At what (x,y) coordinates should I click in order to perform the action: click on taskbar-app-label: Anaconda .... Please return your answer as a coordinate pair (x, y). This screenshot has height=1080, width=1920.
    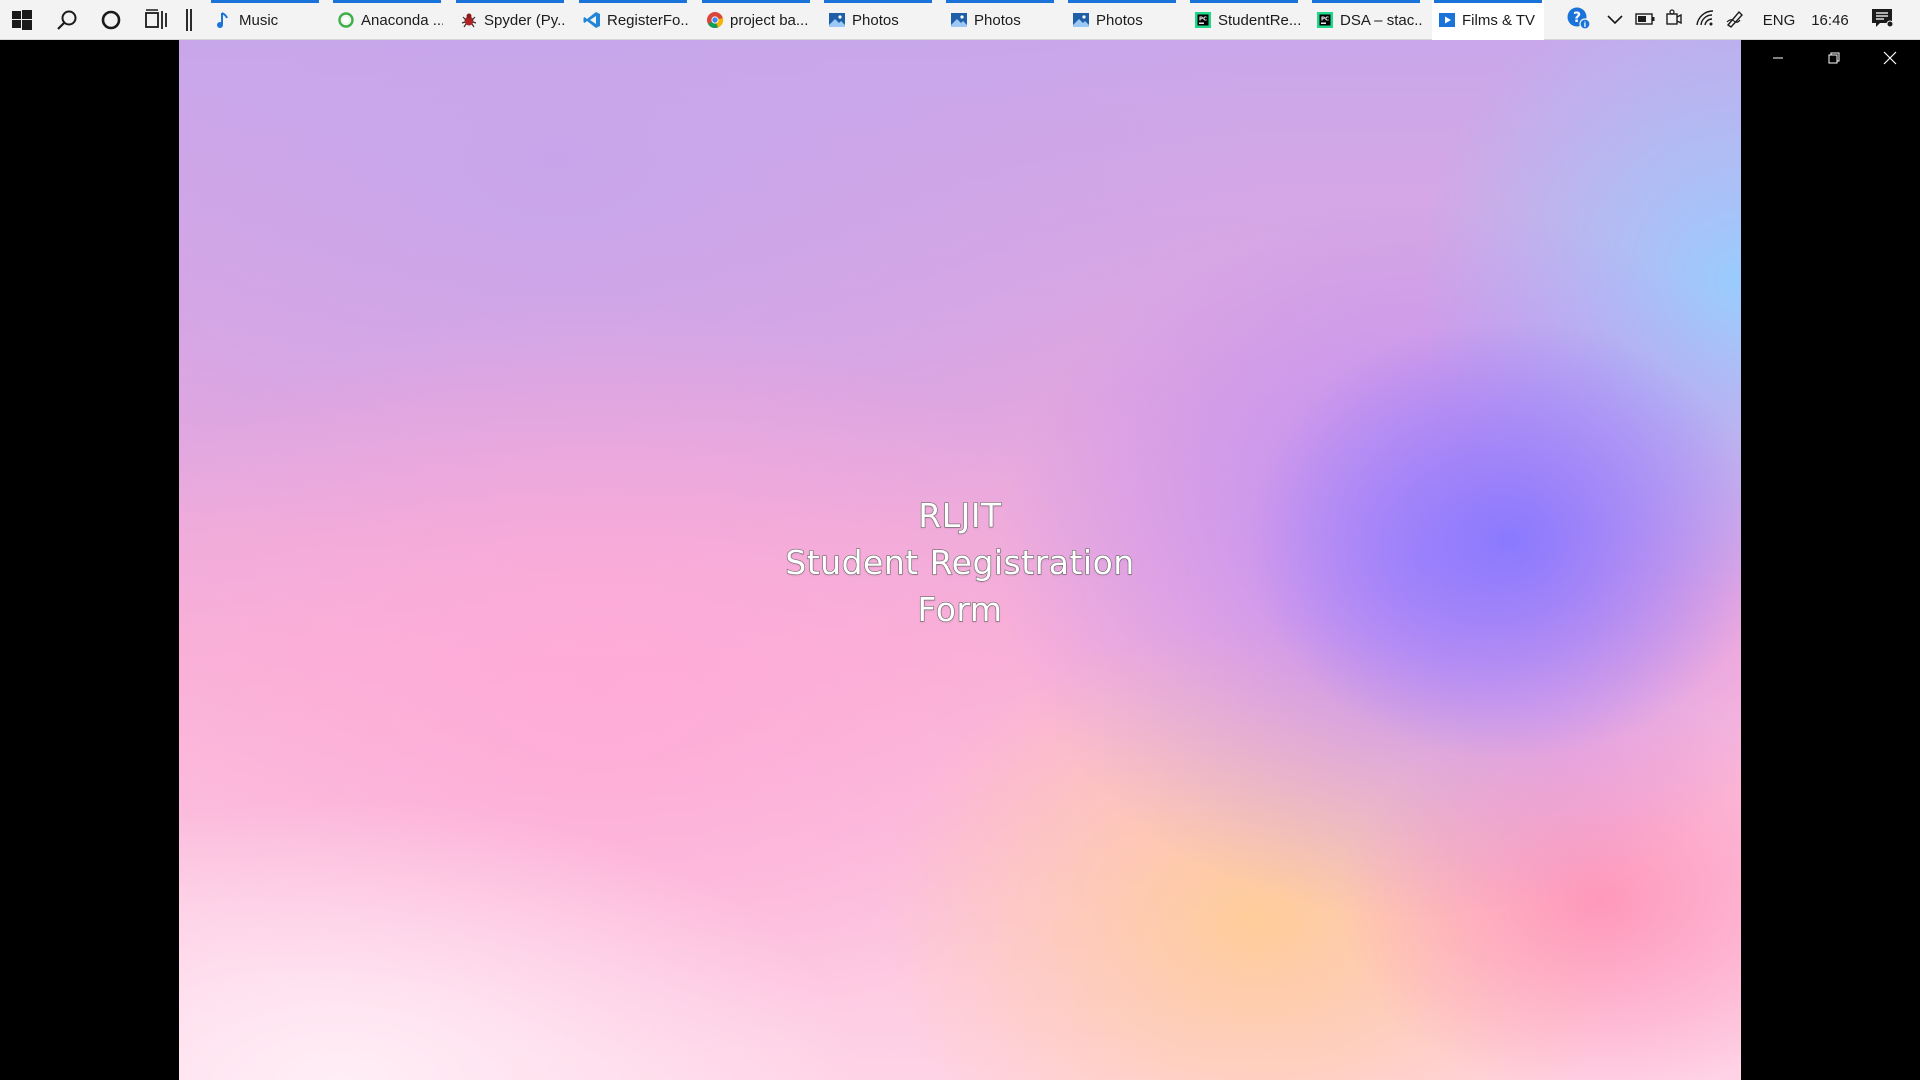
    Looking at the image, I should click on (402, 20).